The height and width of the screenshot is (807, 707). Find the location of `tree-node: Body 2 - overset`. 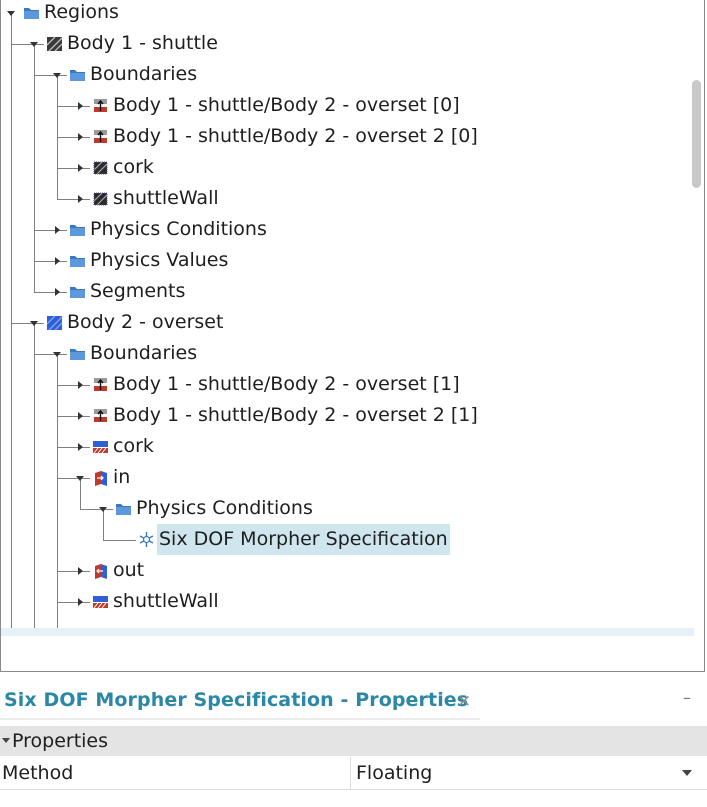

tree-node: Body 2 - overset is located at coordinates (145, 322).